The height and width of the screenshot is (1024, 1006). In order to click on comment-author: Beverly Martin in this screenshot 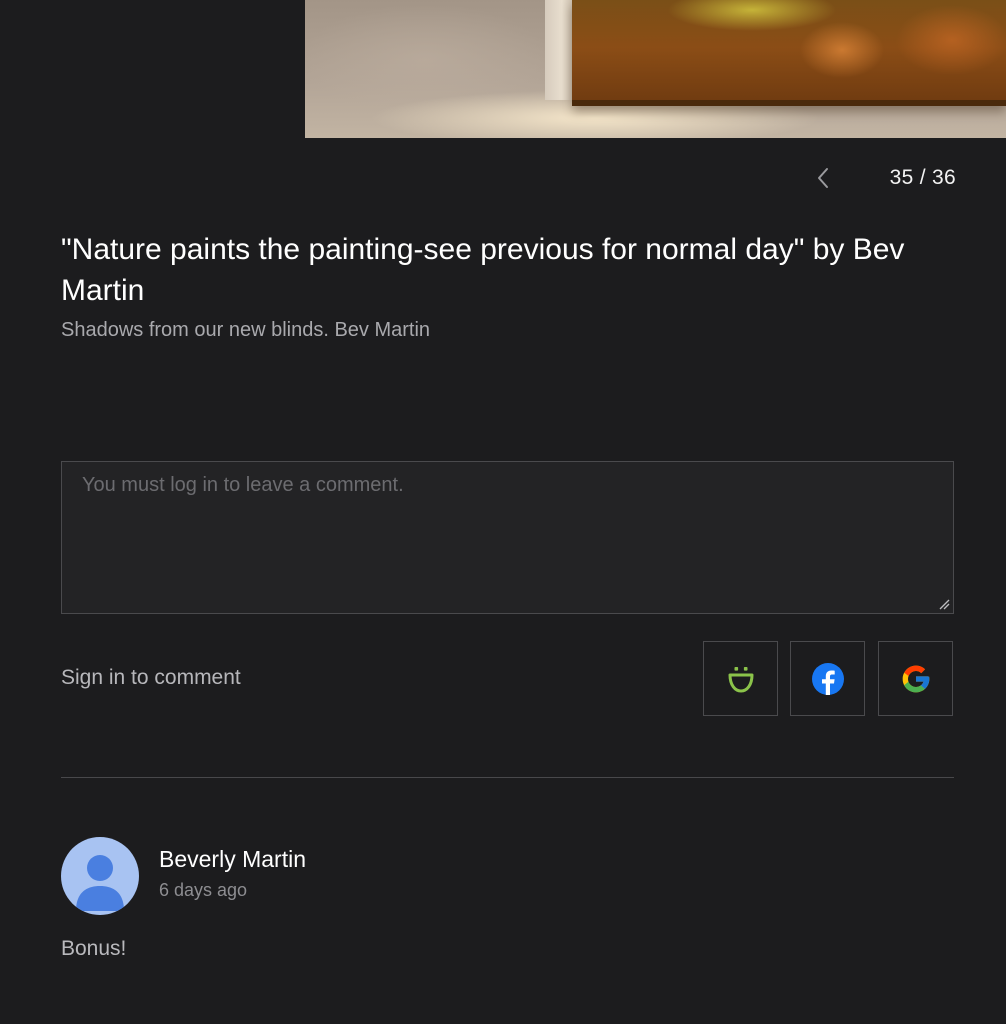, I will do `click(232, 859)`.